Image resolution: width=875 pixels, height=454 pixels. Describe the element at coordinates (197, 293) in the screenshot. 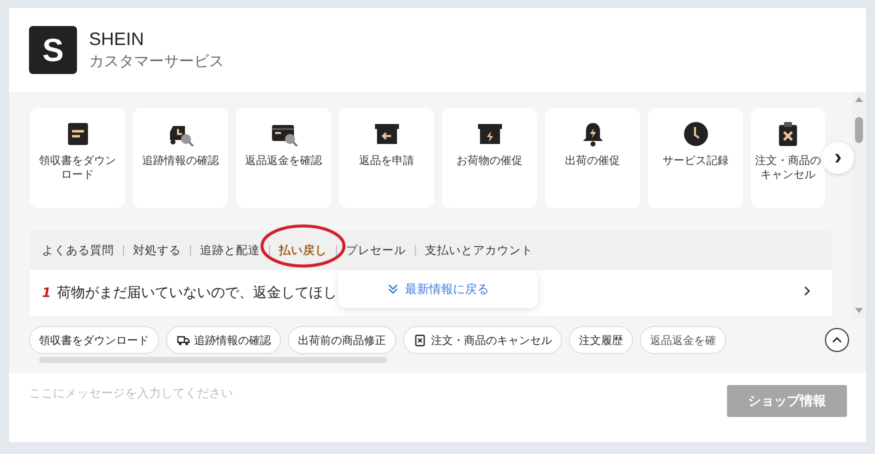

I see `question-link: 荷物がまだ届いていないので、返金してほし` at that location.